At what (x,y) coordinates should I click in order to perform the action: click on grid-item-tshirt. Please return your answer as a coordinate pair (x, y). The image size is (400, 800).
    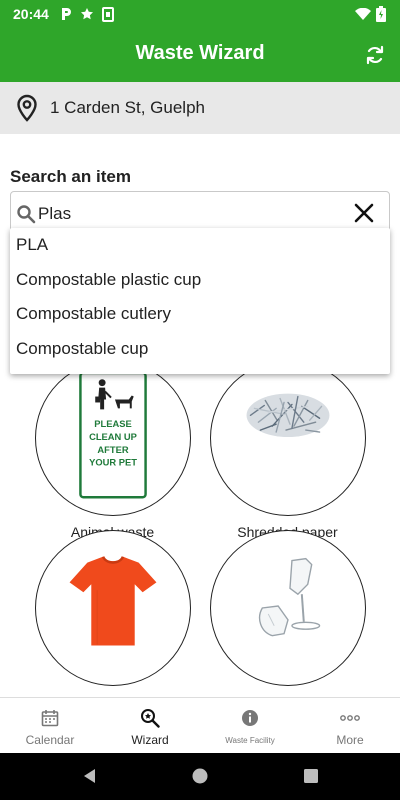
    Looking at the image, I should click on (112, 608).